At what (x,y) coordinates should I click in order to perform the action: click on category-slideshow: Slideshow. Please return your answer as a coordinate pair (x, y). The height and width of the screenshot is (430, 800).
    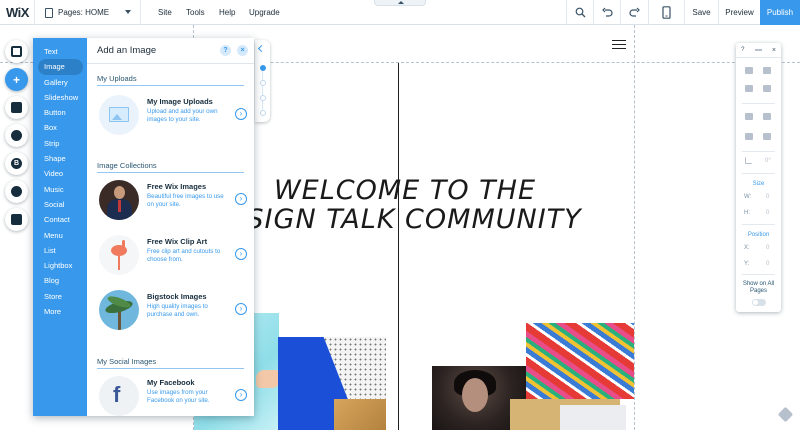
    Looking at the image, I should click on (60, 97).